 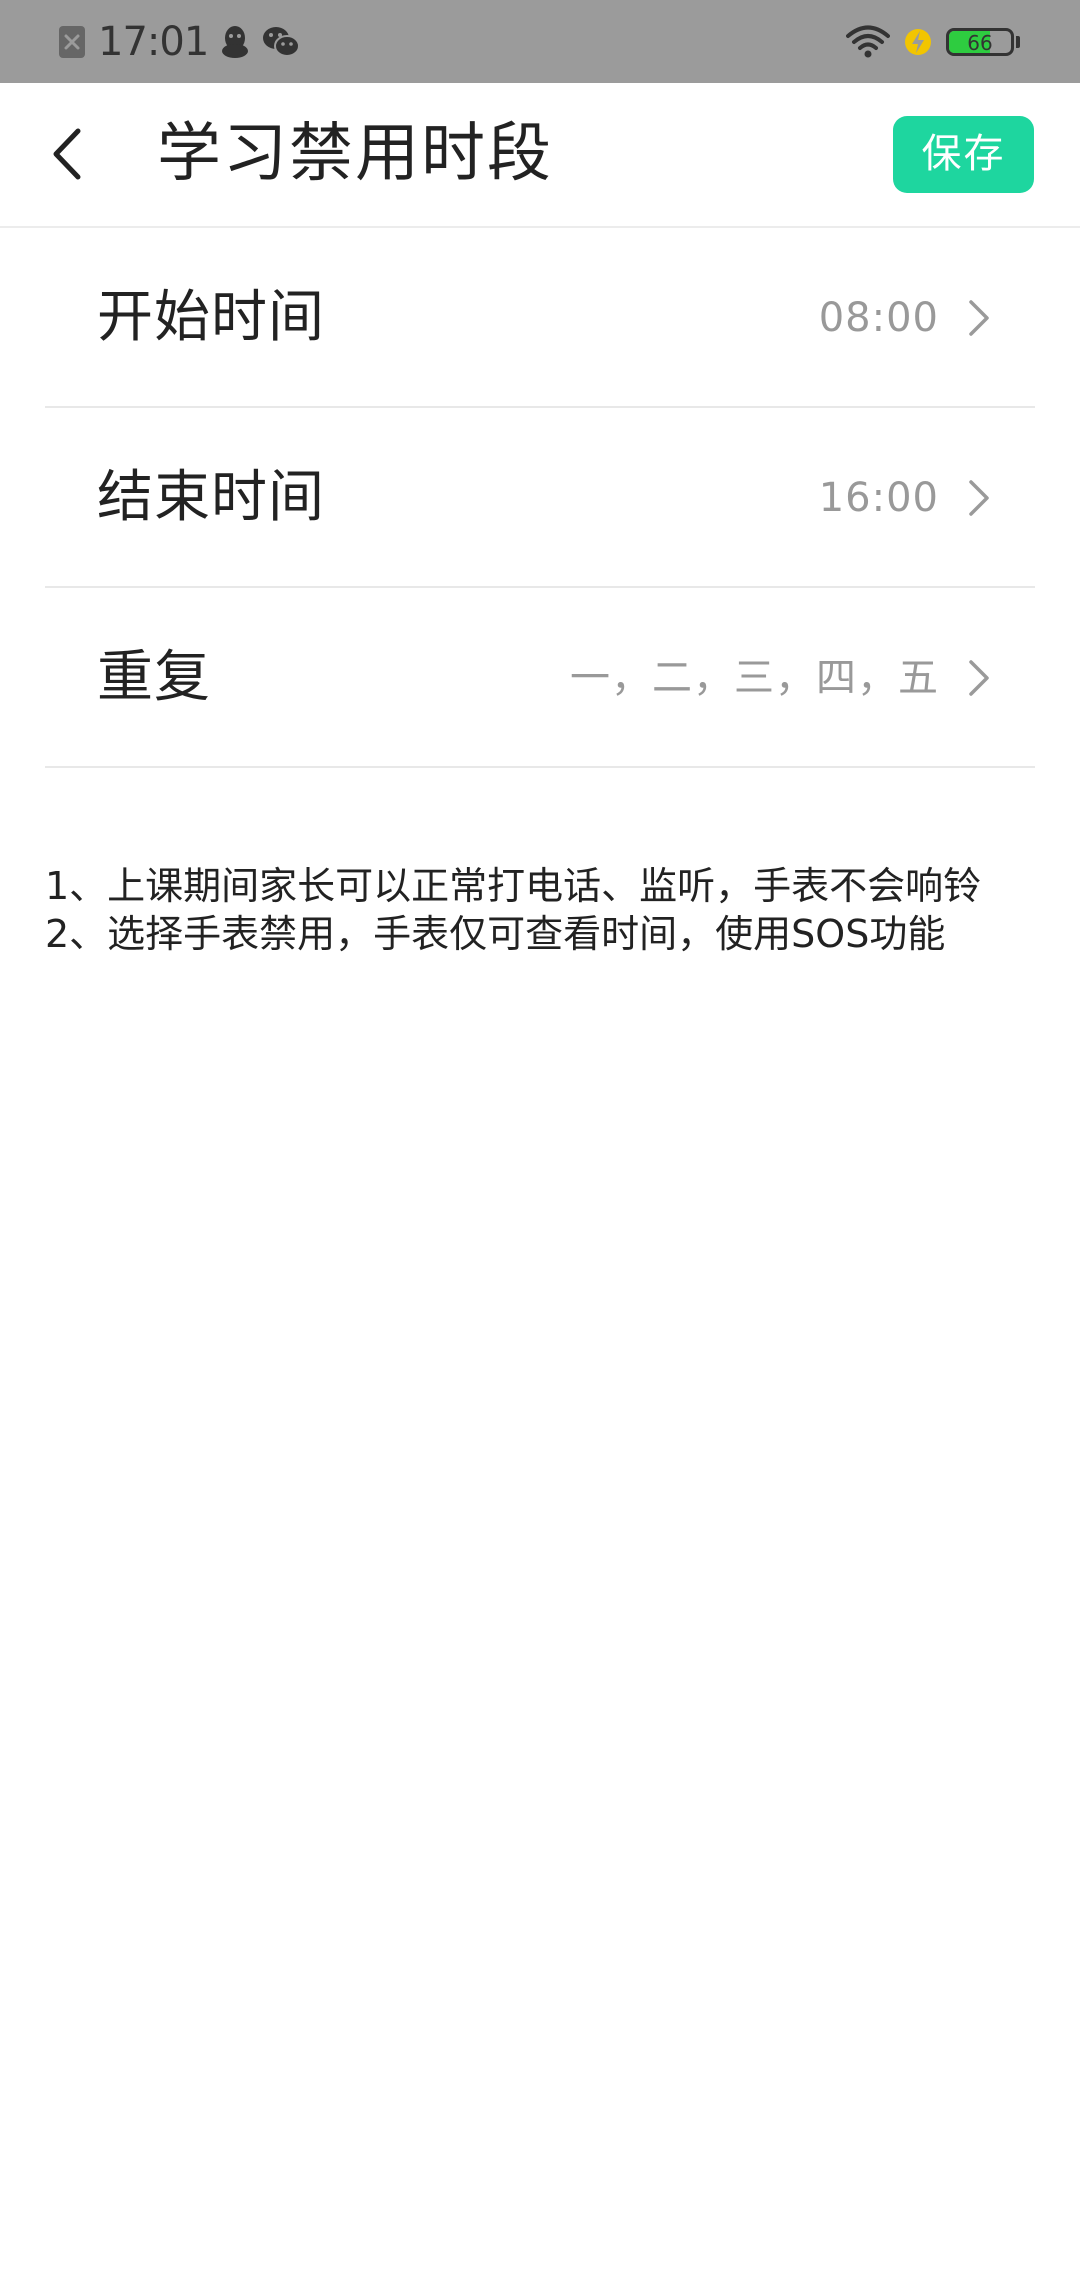 I want to click on battery-icon: 66, so click(x=980, y=41).